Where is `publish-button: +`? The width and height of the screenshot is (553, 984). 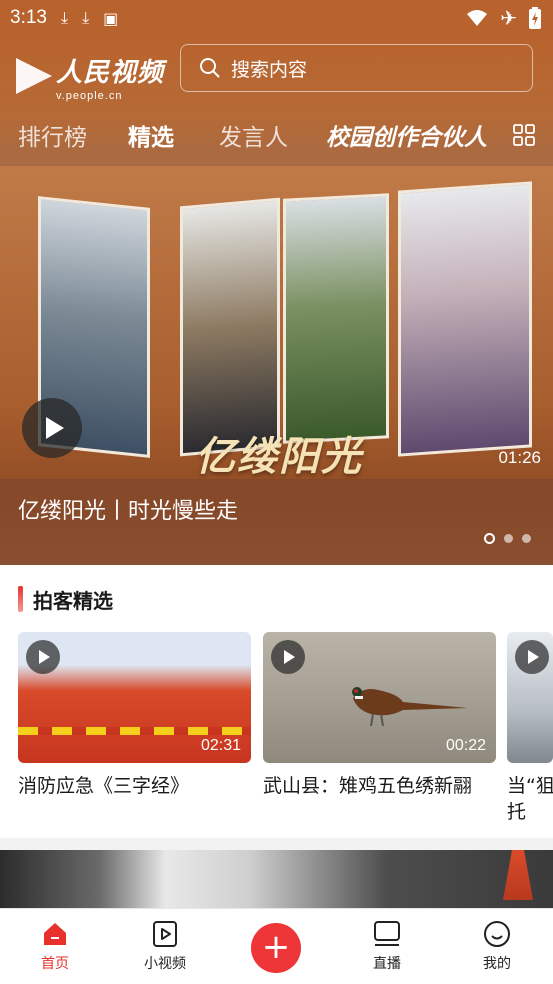 publish-button: + is located at coordinates (276, 948).